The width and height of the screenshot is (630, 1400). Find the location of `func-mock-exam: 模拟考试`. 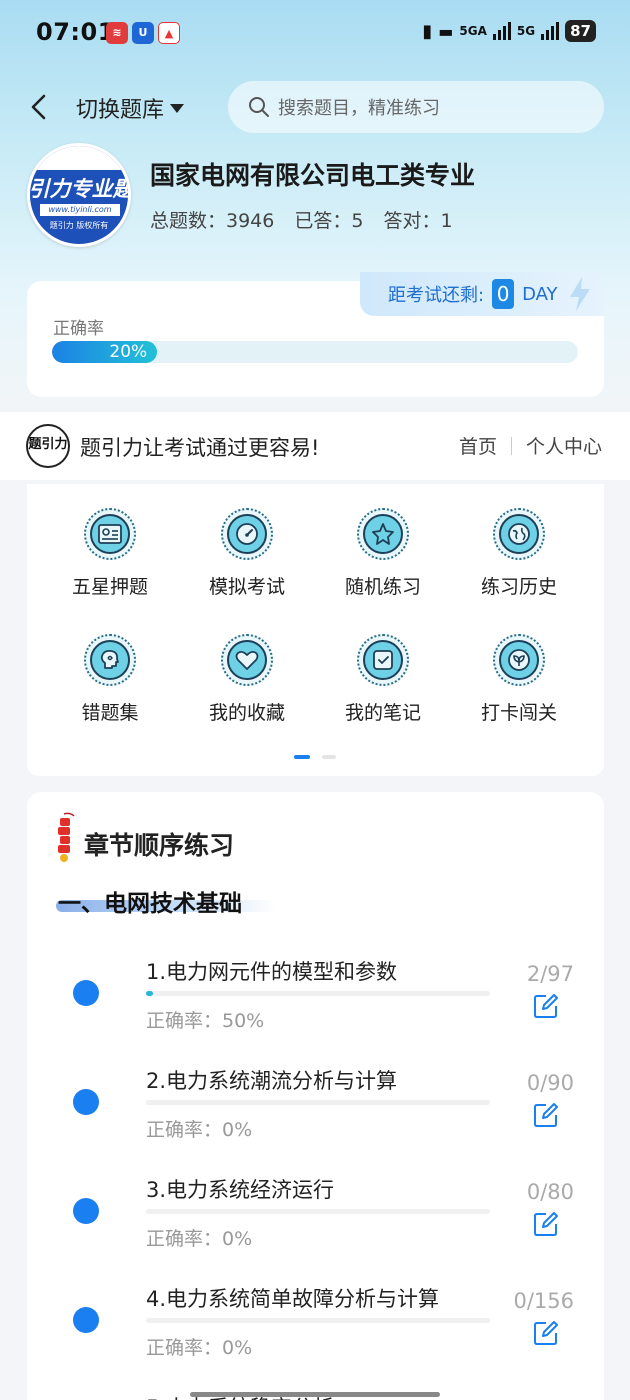

func-mock-exam: 模拟考试 is located at coordinates (247, 553).